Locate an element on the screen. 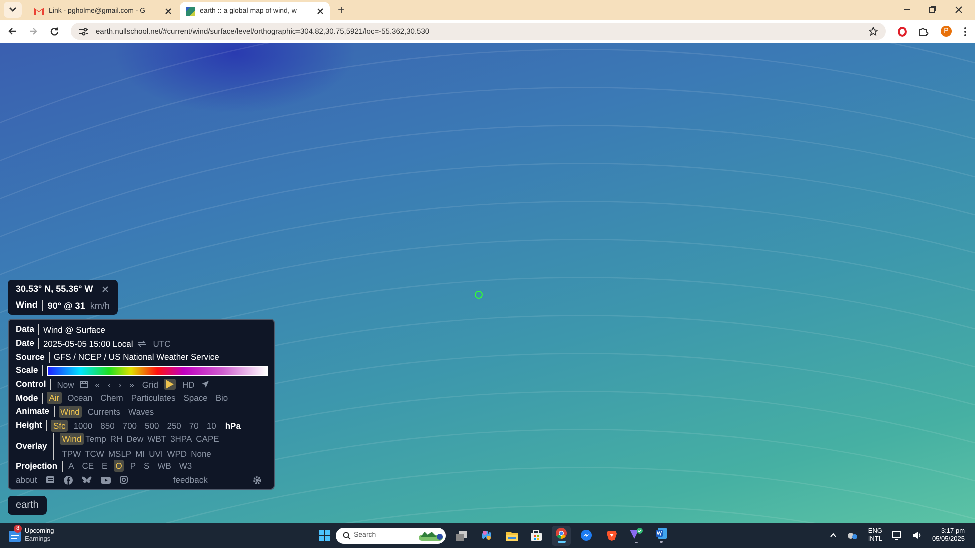  ring-logo-icon is located at coordinates (902, 31).